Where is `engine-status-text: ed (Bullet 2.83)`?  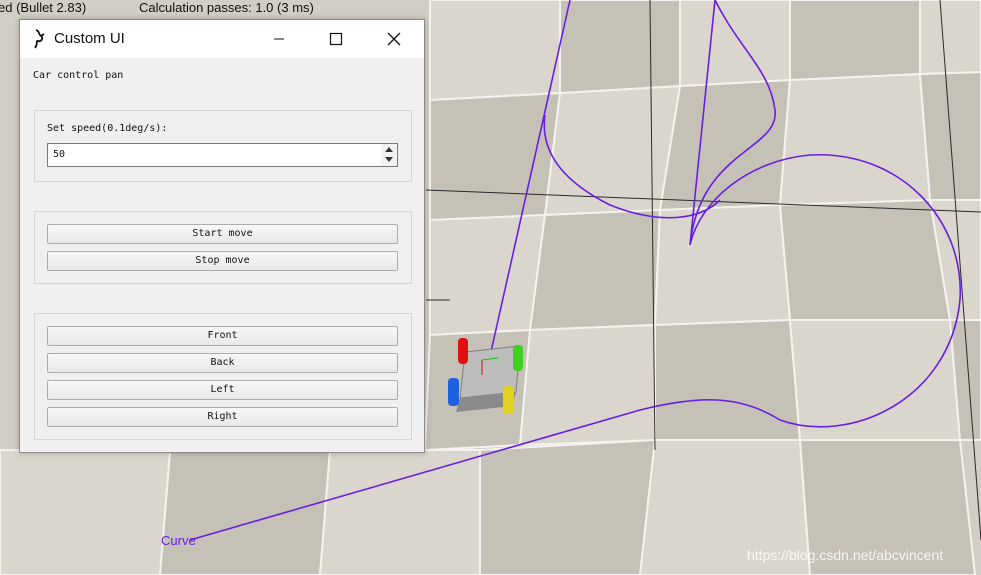
engine-status-text: ed (Bullet 2.83) is located at coordinates (43, 7).